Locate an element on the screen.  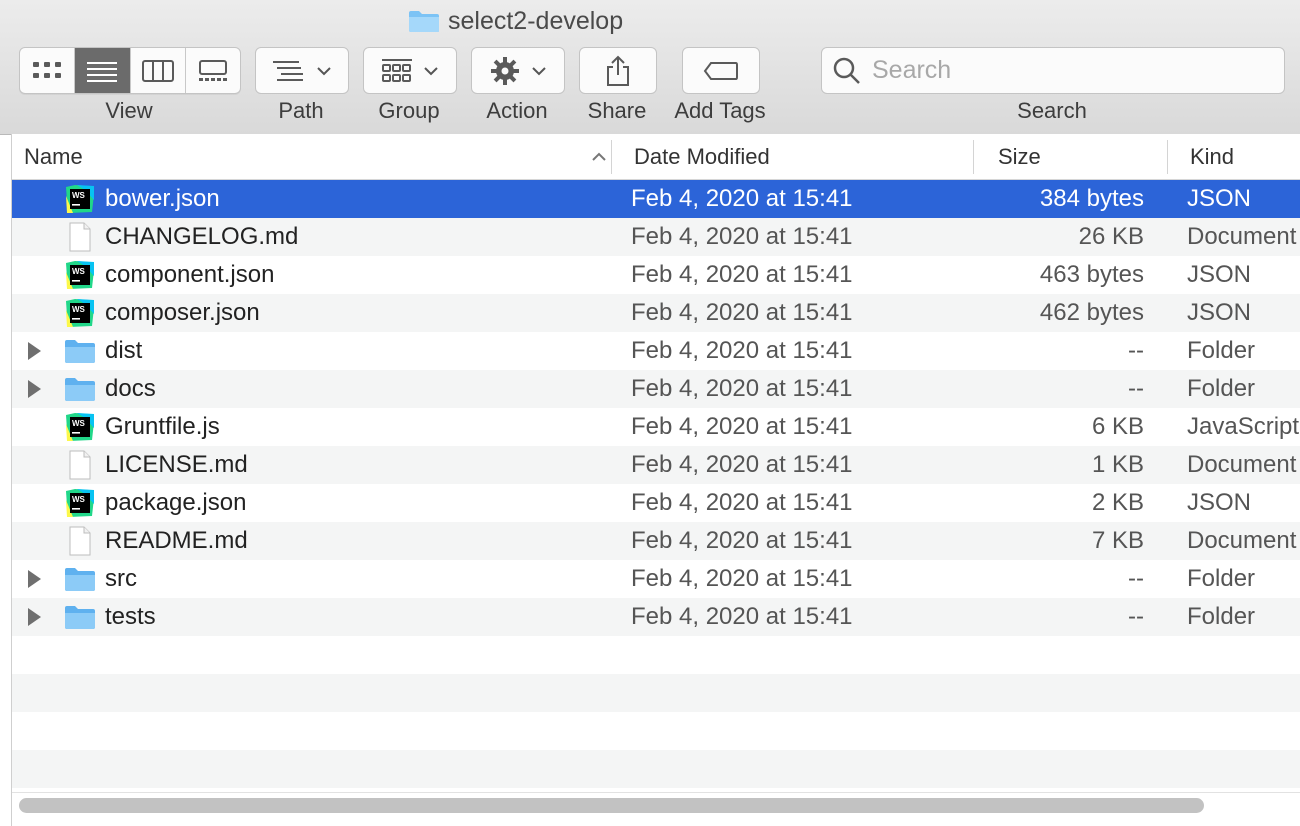
file-row: src Feb 4, 2020 at 15:41 -- Folder is located at coordinates (656, 579).